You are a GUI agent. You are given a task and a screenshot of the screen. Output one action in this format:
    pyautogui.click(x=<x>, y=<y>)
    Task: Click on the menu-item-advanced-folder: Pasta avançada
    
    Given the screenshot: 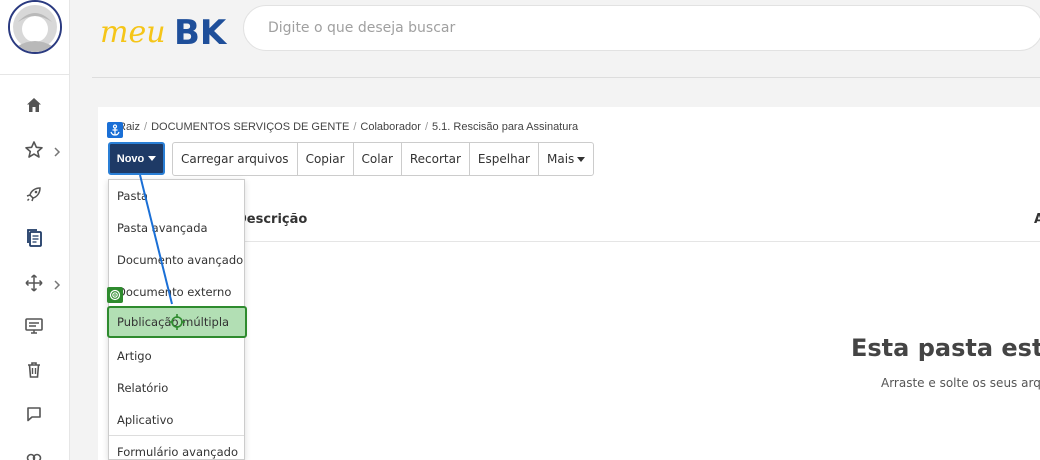 What is the action you would take?
    pyautogui.click(x=176, y=228)
    